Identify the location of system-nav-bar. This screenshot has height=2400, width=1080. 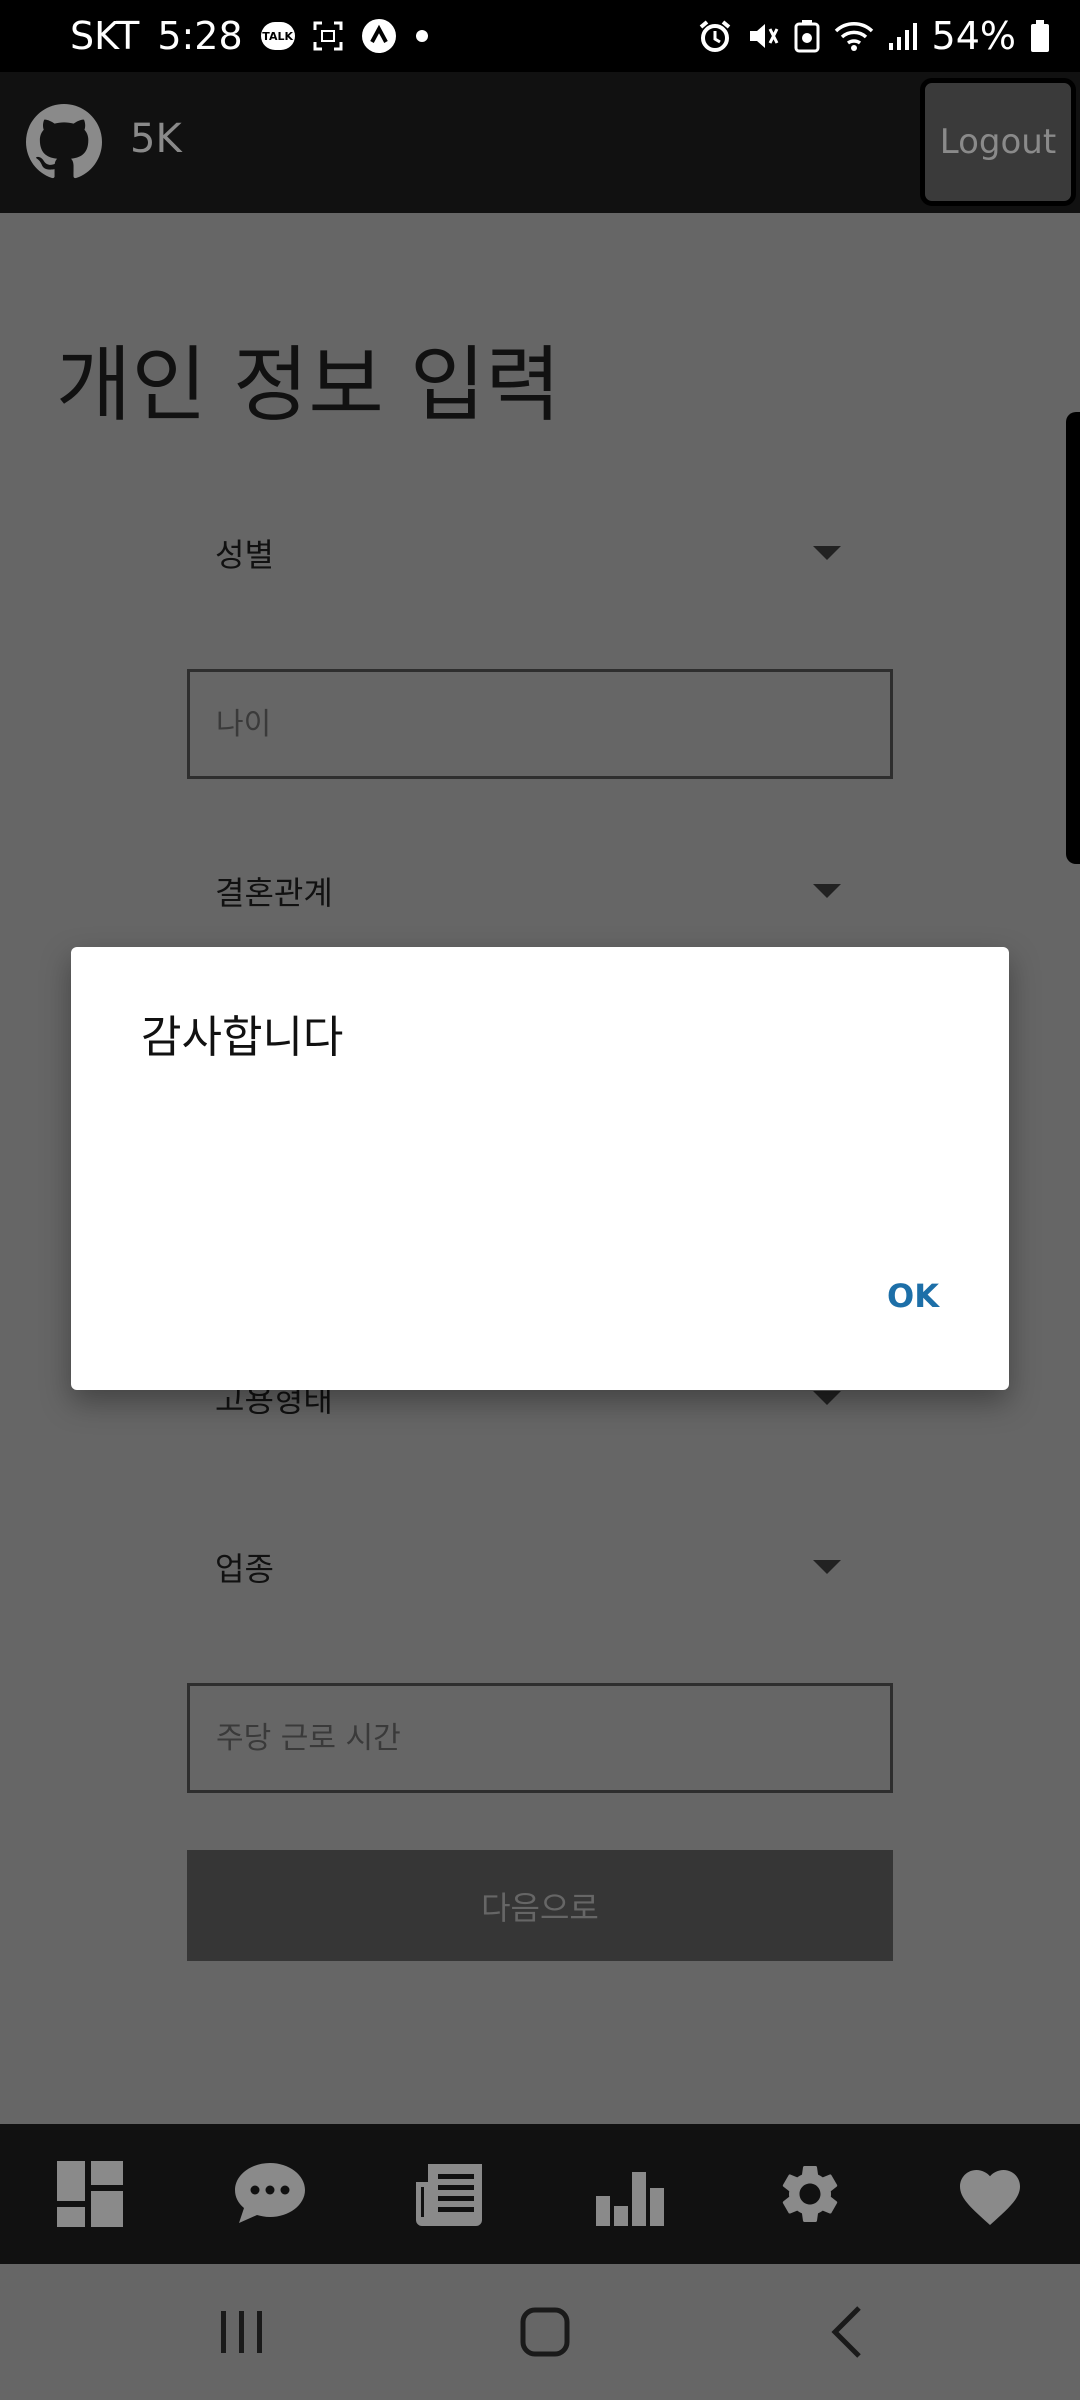
(540, 2332).